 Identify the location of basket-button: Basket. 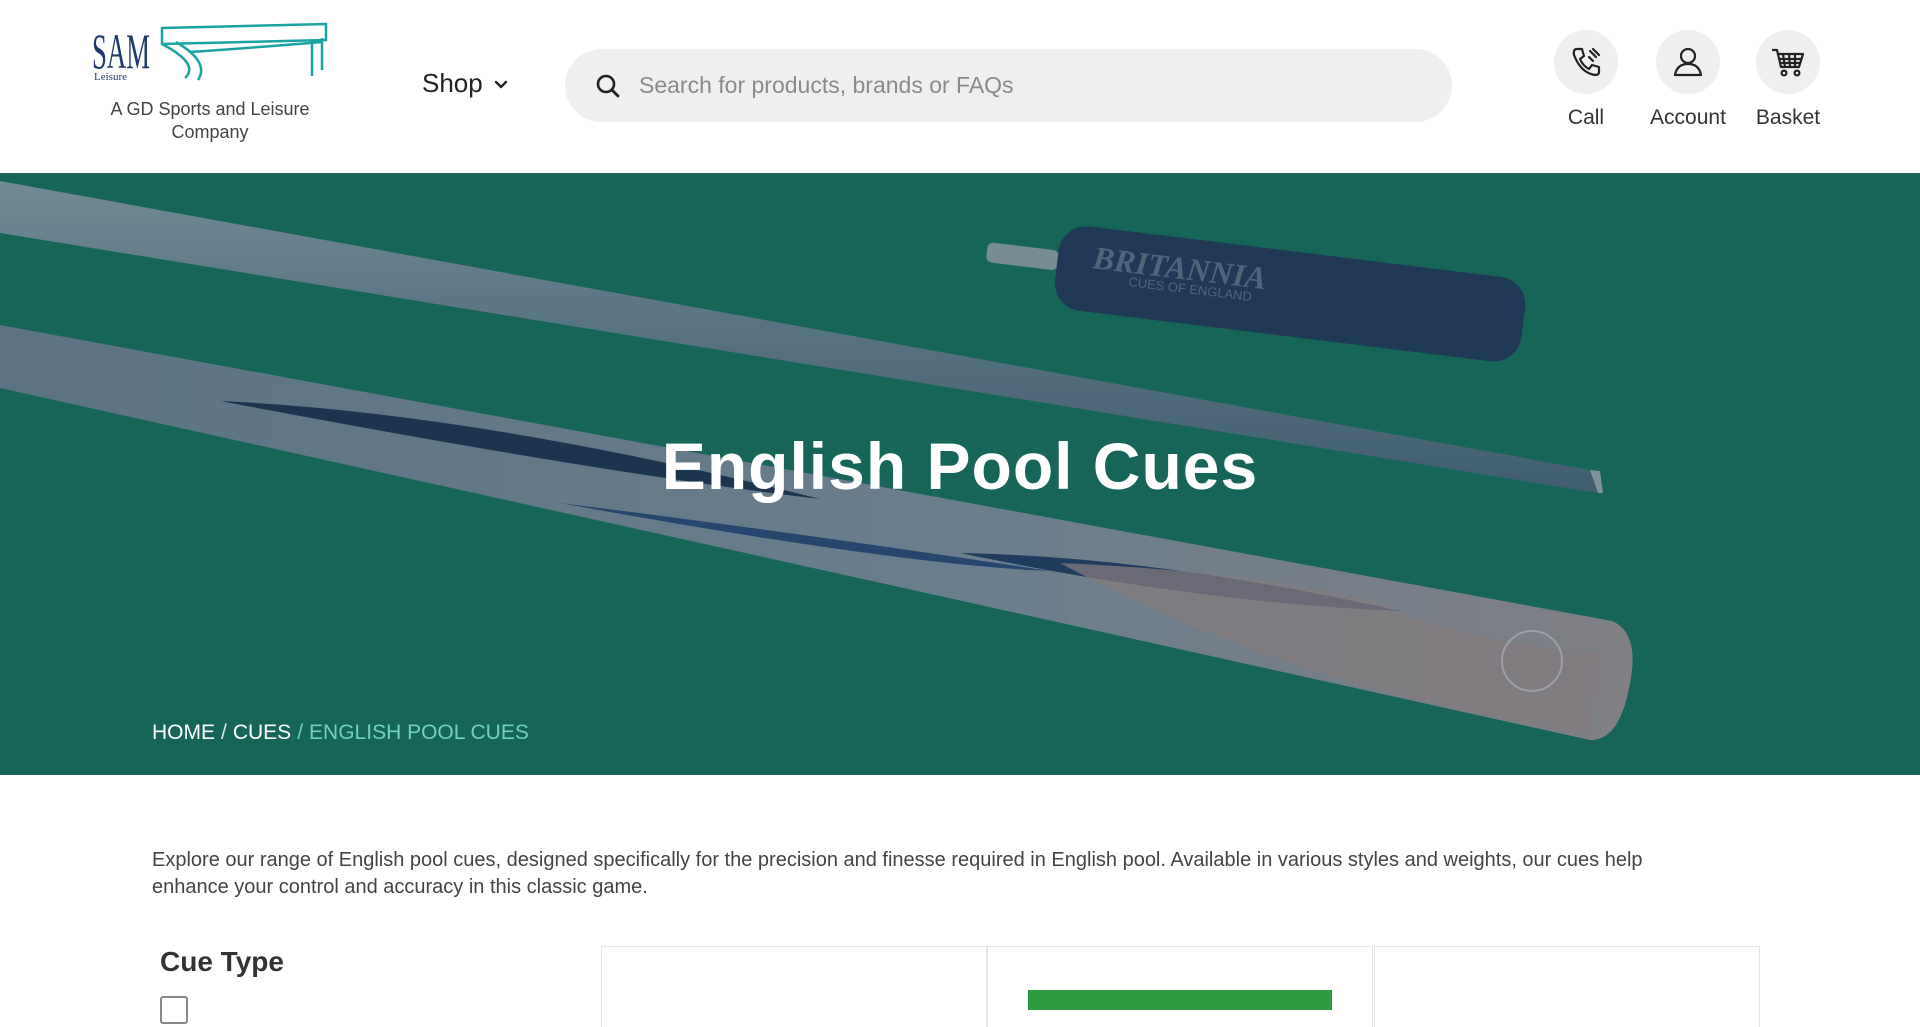
(1788, 80).